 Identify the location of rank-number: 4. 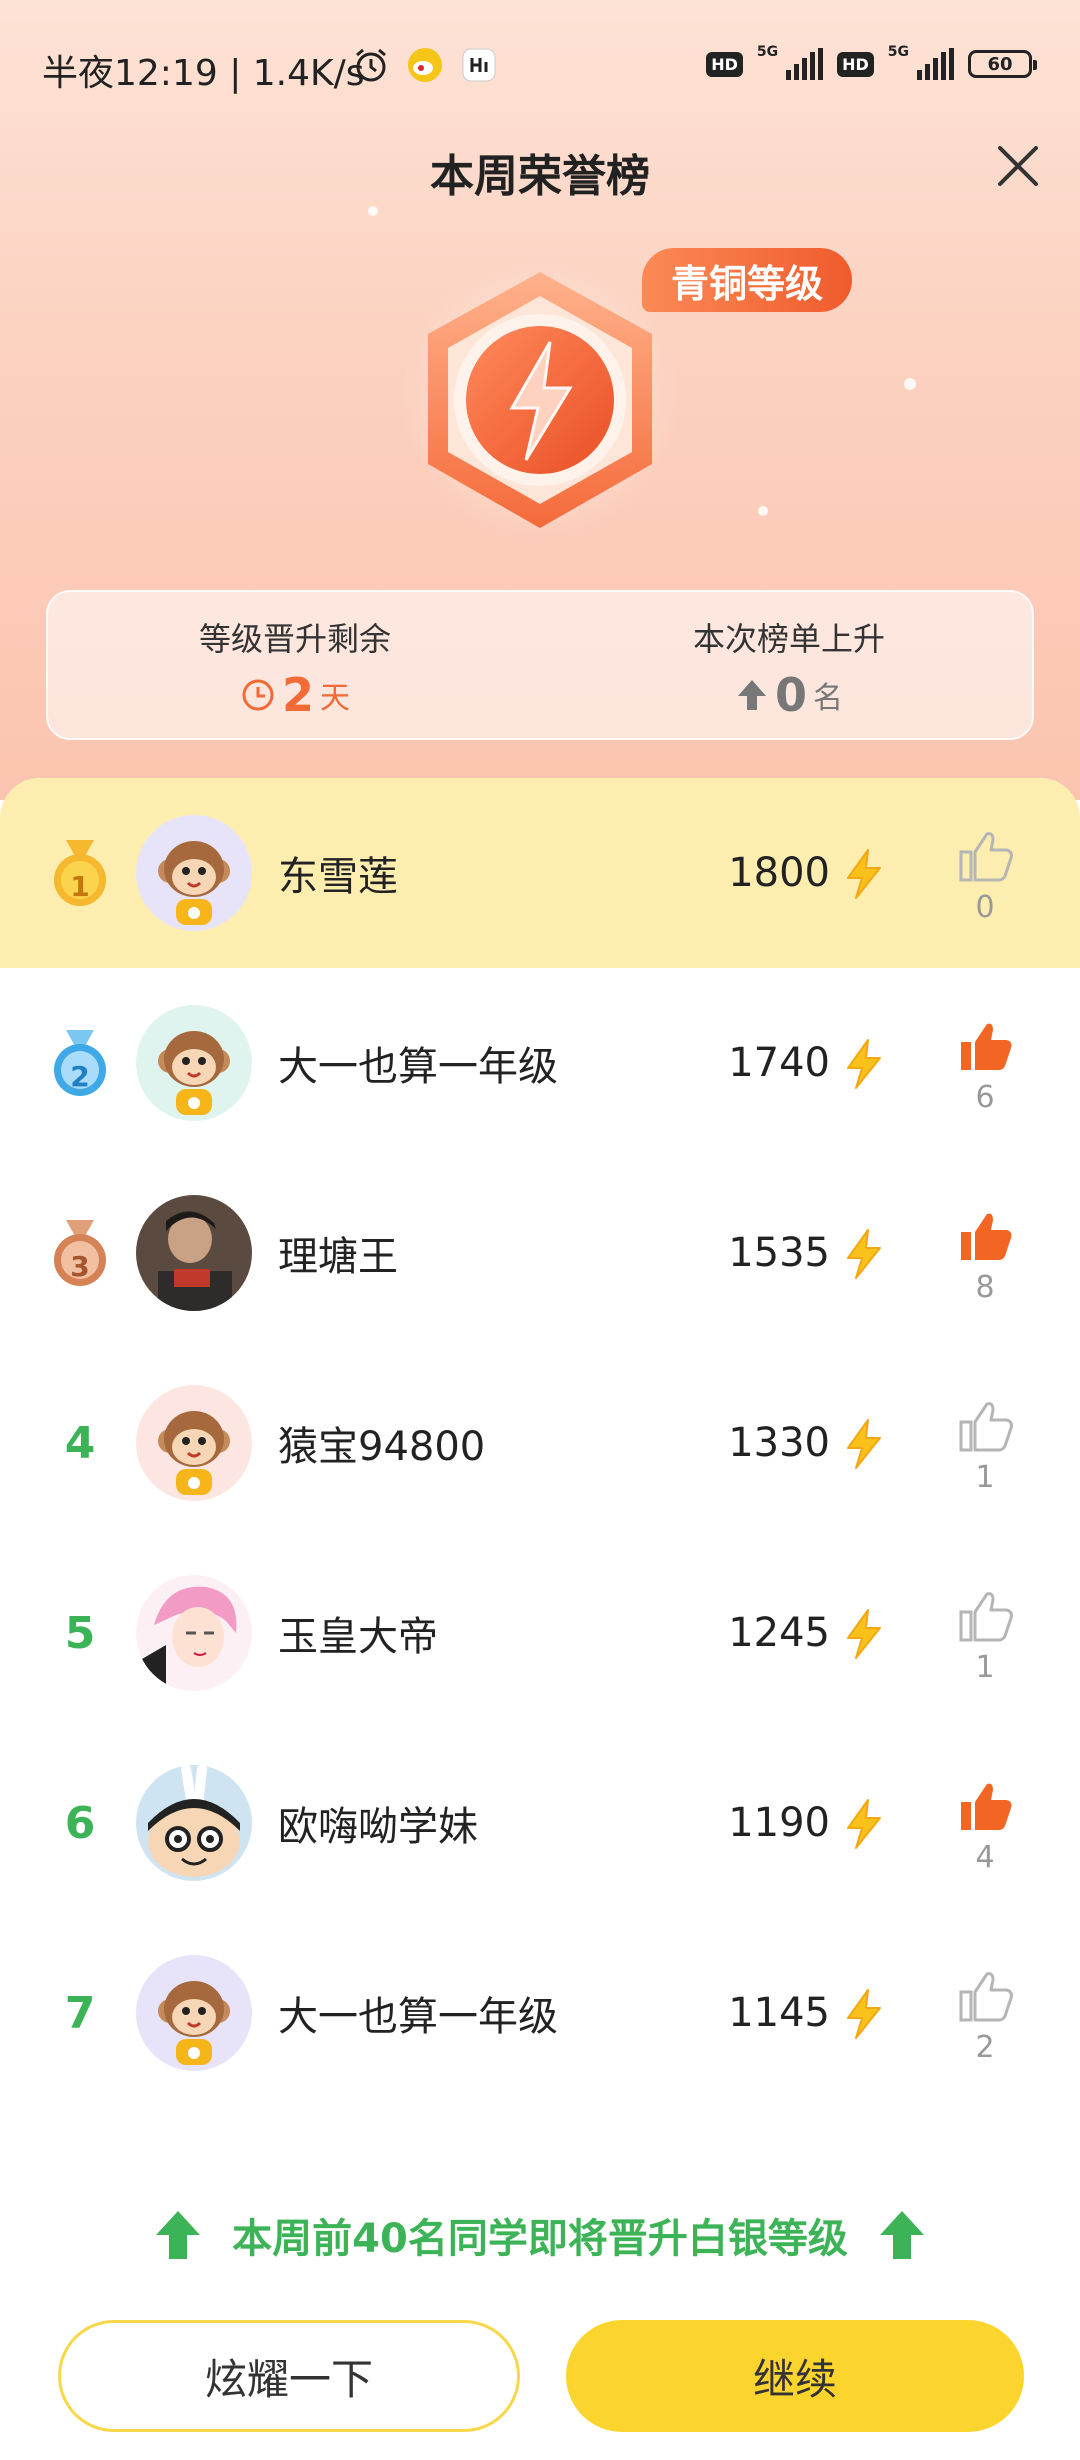
(80, 1443).